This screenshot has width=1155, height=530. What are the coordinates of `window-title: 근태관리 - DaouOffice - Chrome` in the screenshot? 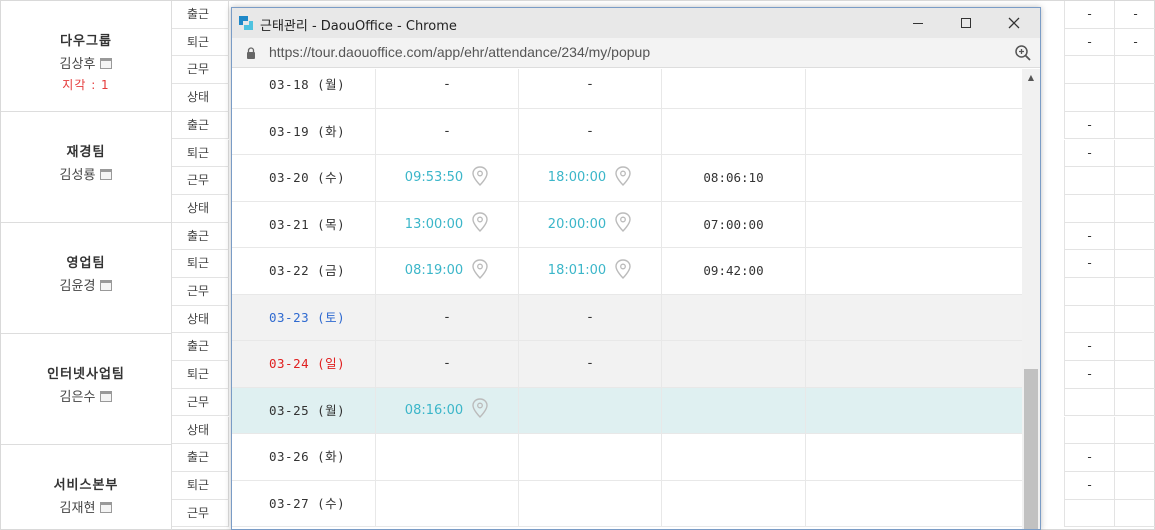 It's located at (358, 26).